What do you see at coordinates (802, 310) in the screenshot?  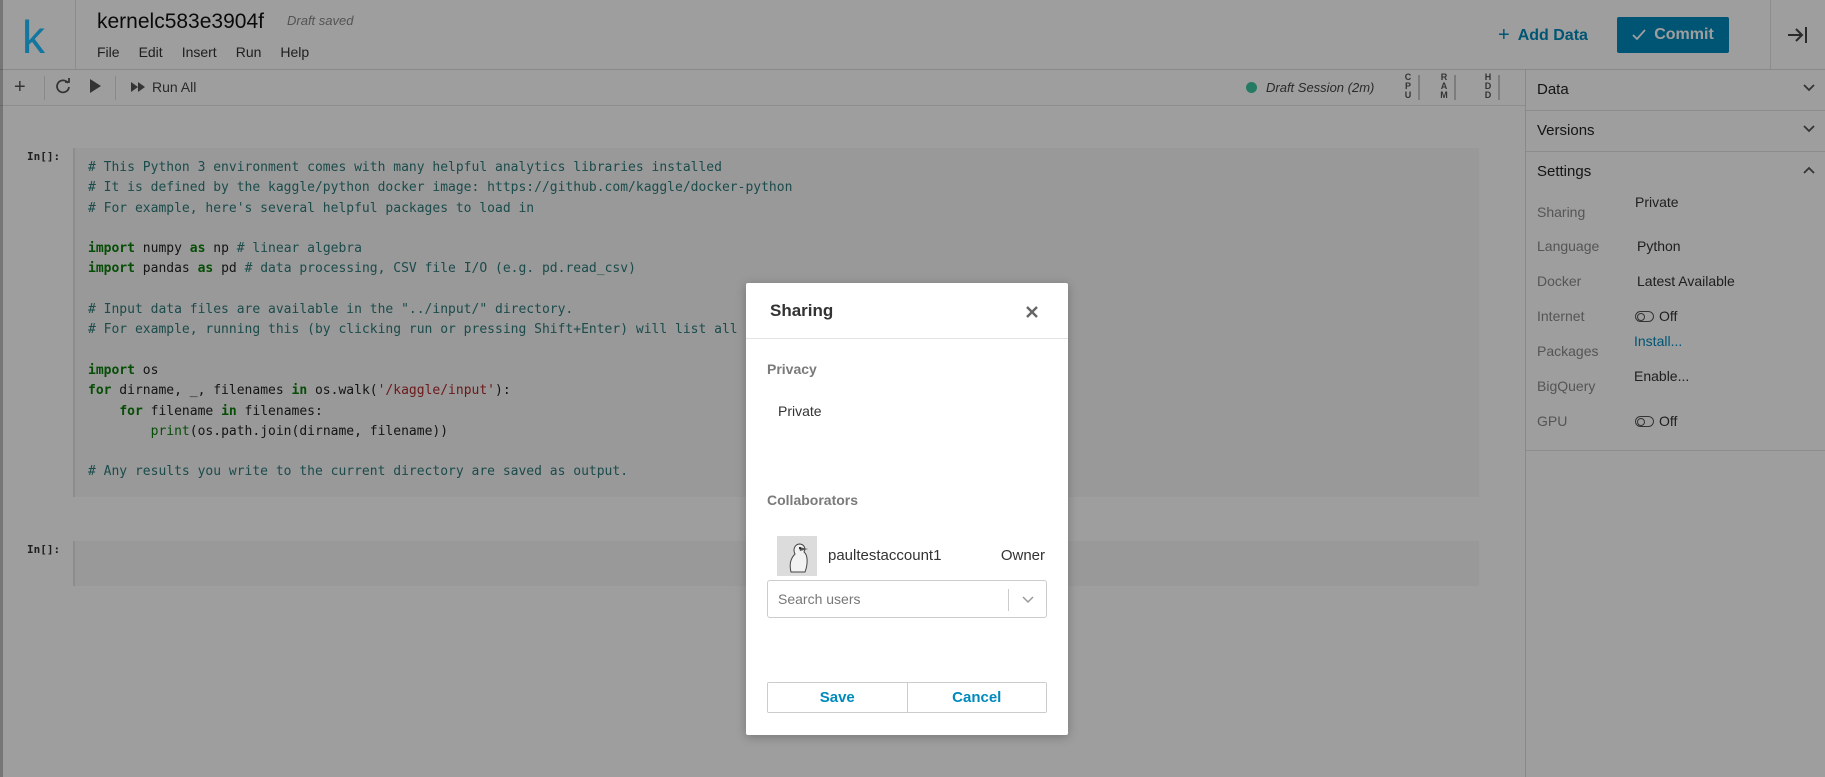 I see `dialog-title: Sharing` at bounding box center [802, 310].